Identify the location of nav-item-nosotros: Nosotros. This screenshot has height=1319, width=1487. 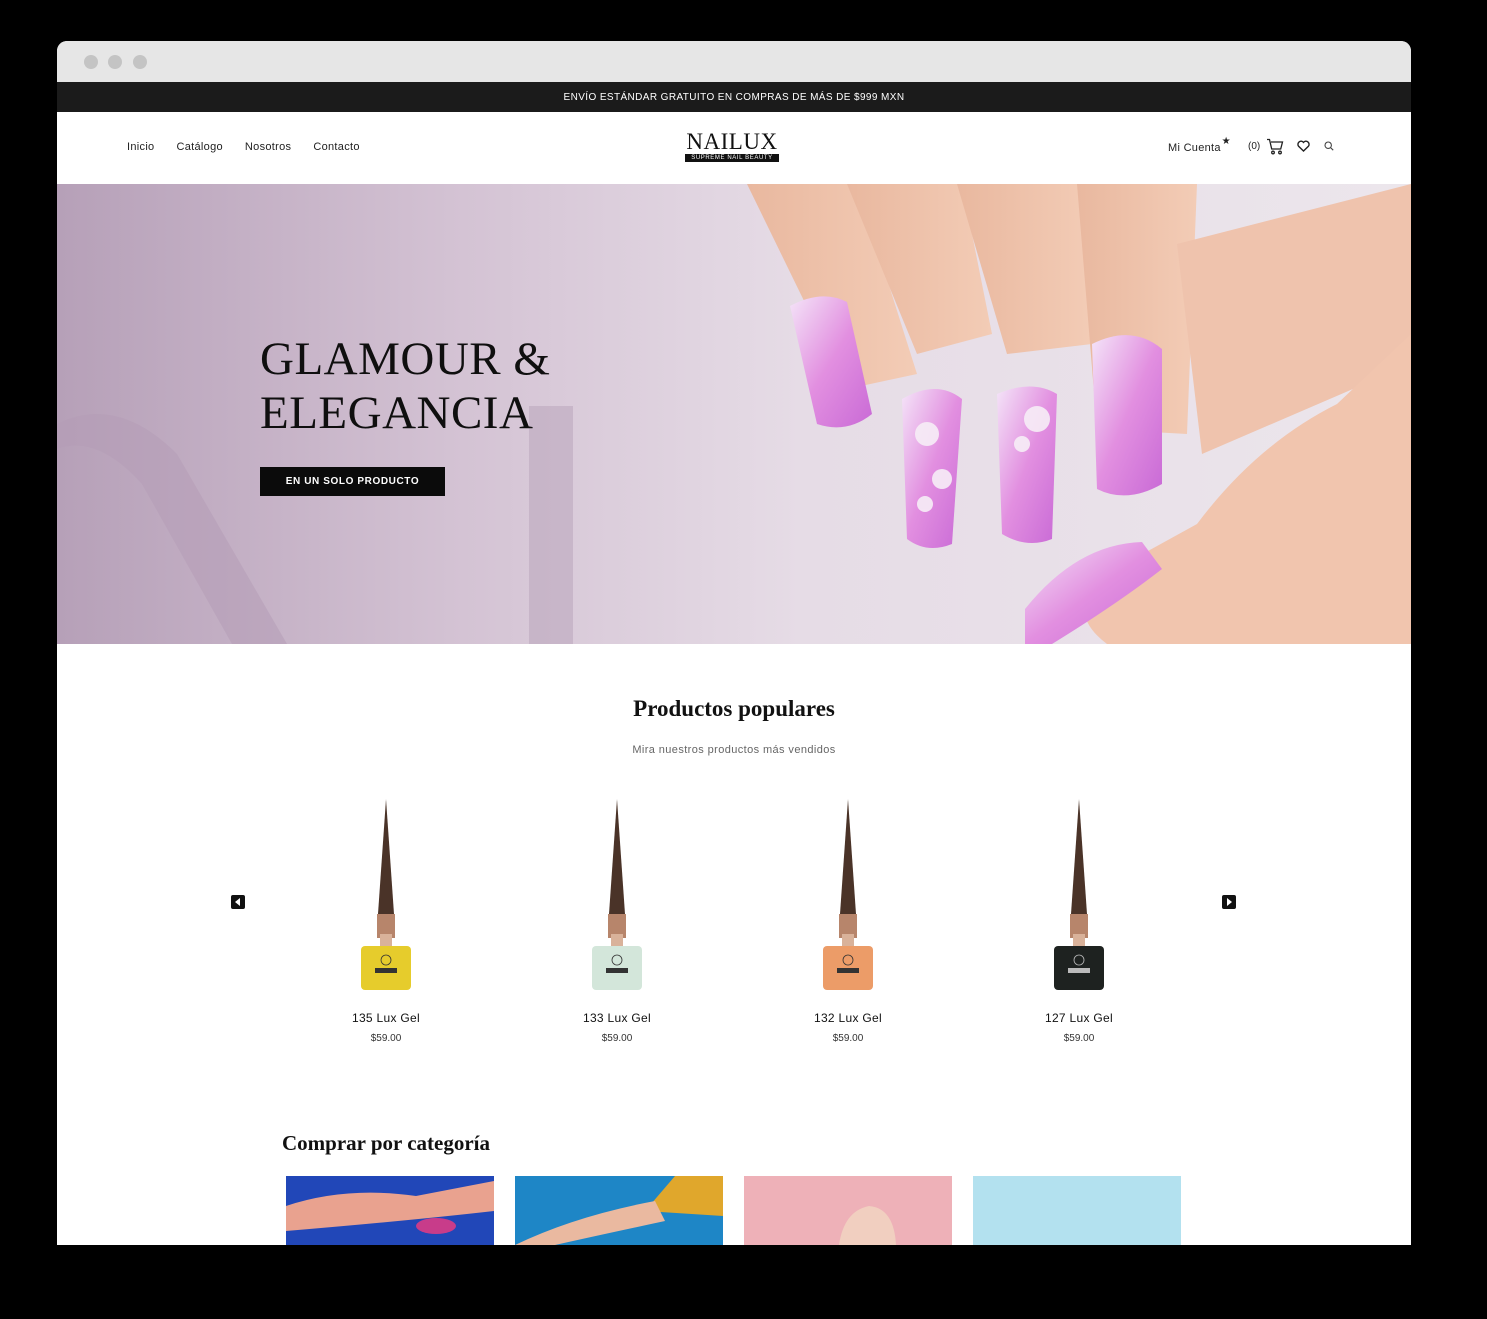
(268, 147).